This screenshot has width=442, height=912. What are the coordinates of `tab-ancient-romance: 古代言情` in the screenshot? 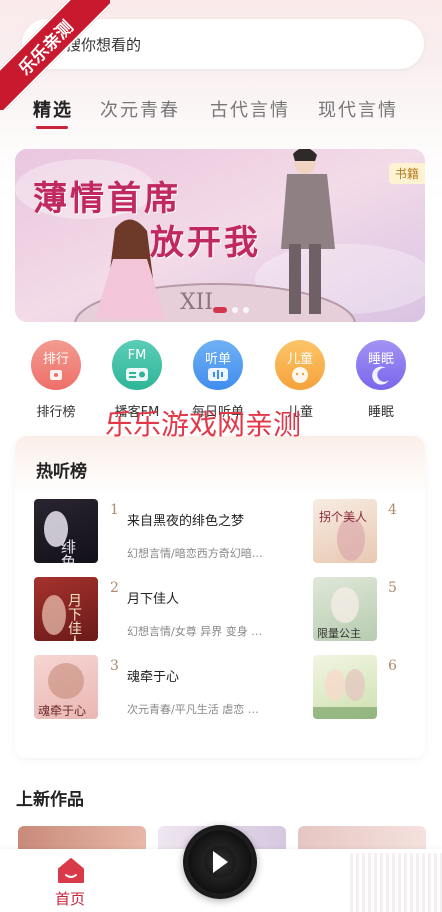 It's located at (250, 109).